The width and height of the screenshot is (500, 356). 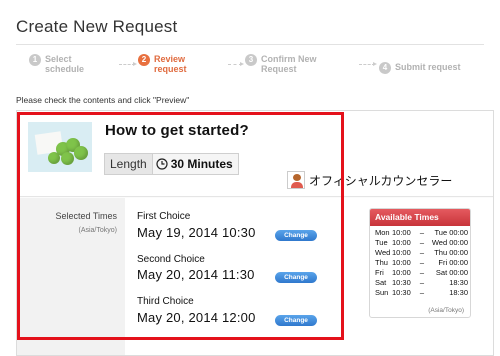 What do you see at coordinates (170, 64) in the screenshot?
I see `step-label: Review request` at bounding box center [170, 64].